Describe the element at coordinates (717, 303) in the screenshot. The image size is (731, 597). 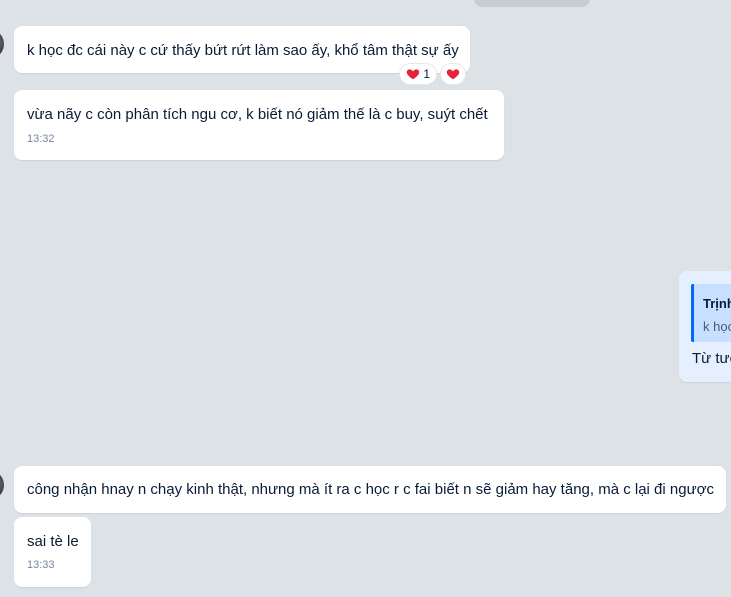
I see `quote-sender-name: Trịnh` at that location.